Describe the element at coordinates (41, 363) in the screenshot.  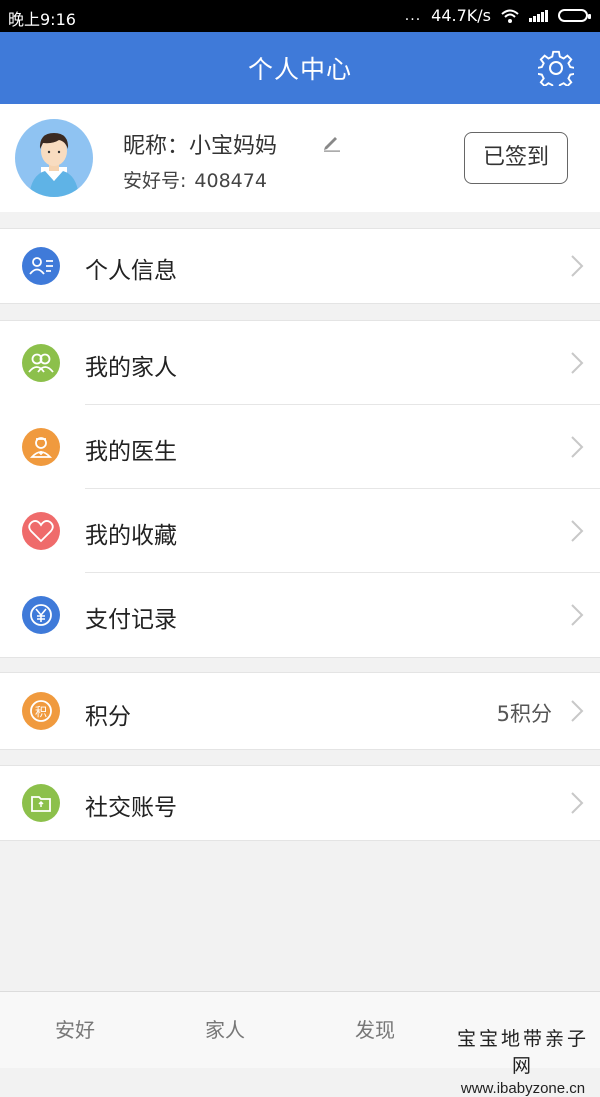
I see `people-icon` at that location.